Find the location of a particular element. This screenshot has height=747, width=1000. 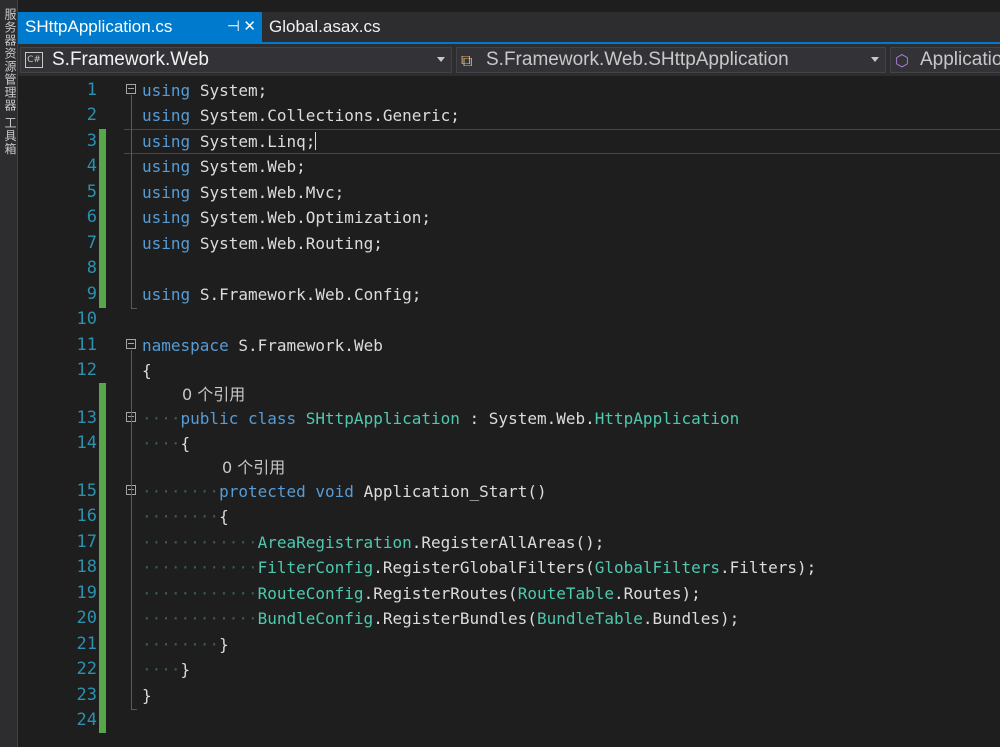

code-line: using System.Web; is located at coordinates (224, 166).